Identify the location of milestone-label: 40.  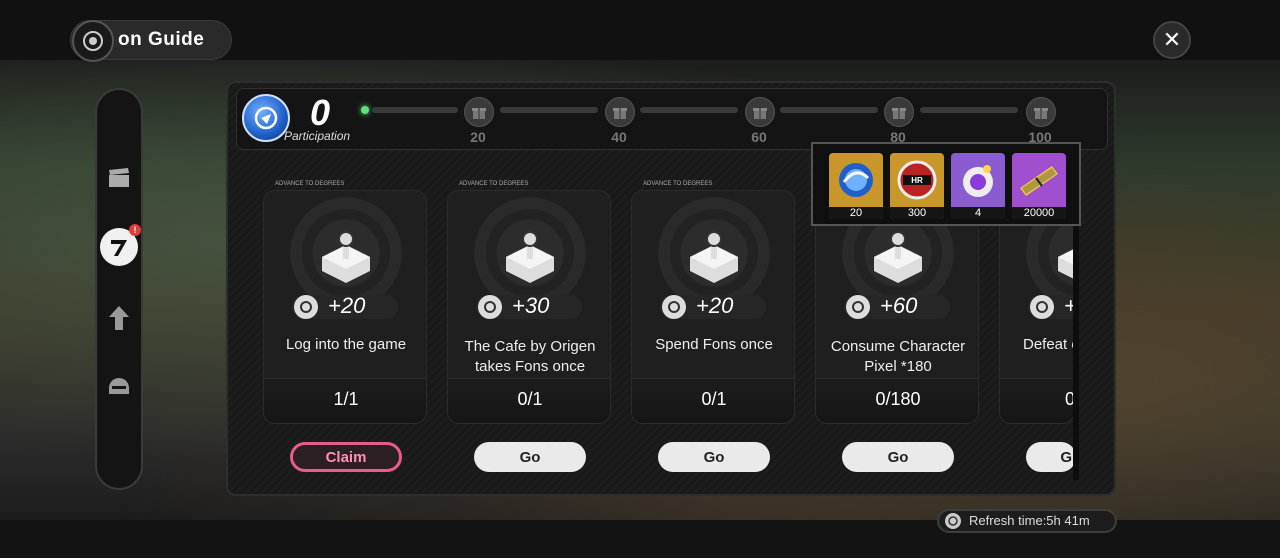
(619, 137).